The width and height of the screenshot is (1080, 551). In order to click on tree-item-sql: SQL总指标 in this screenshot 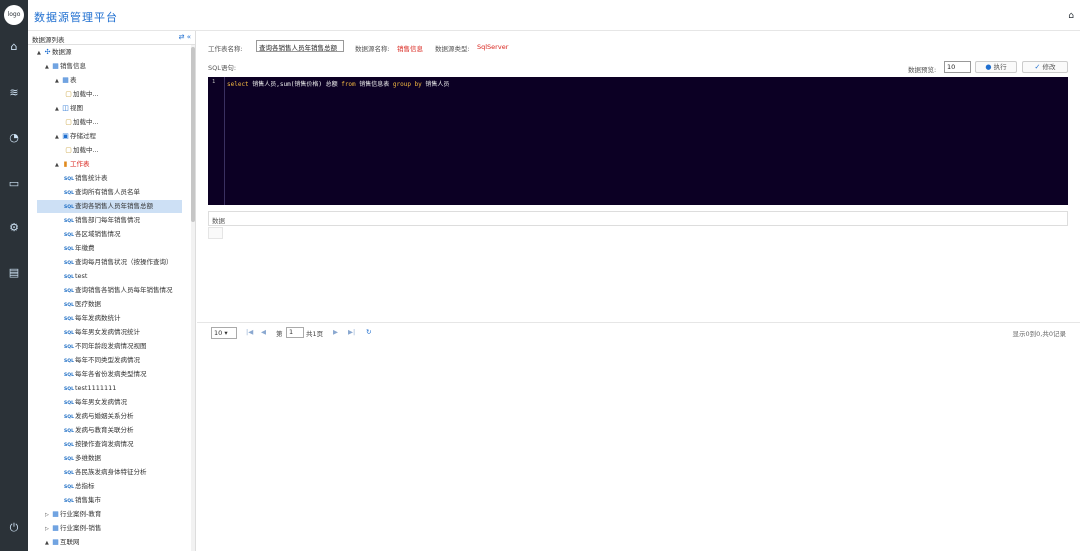, I will do `click(109, 486)`.